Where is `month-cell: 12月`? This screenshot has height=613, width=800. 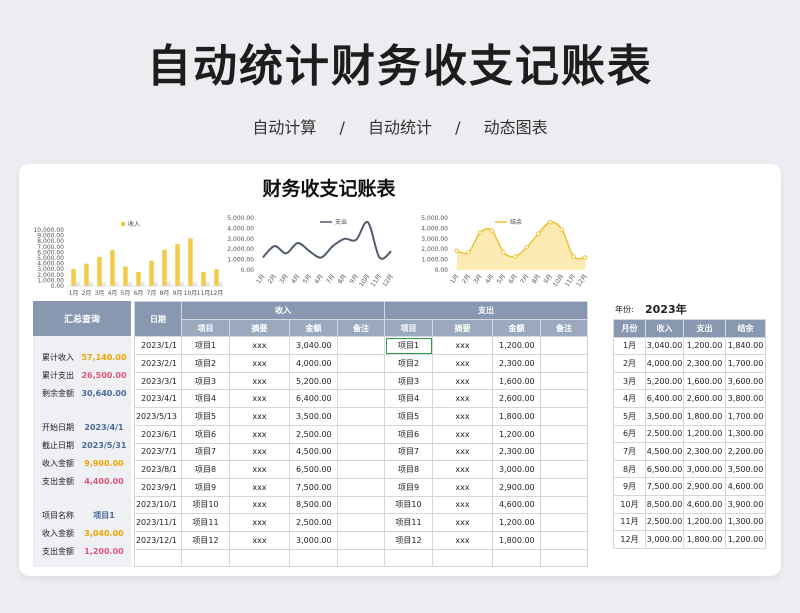 month-cell: 12月 is located at coordinates (629, 539).